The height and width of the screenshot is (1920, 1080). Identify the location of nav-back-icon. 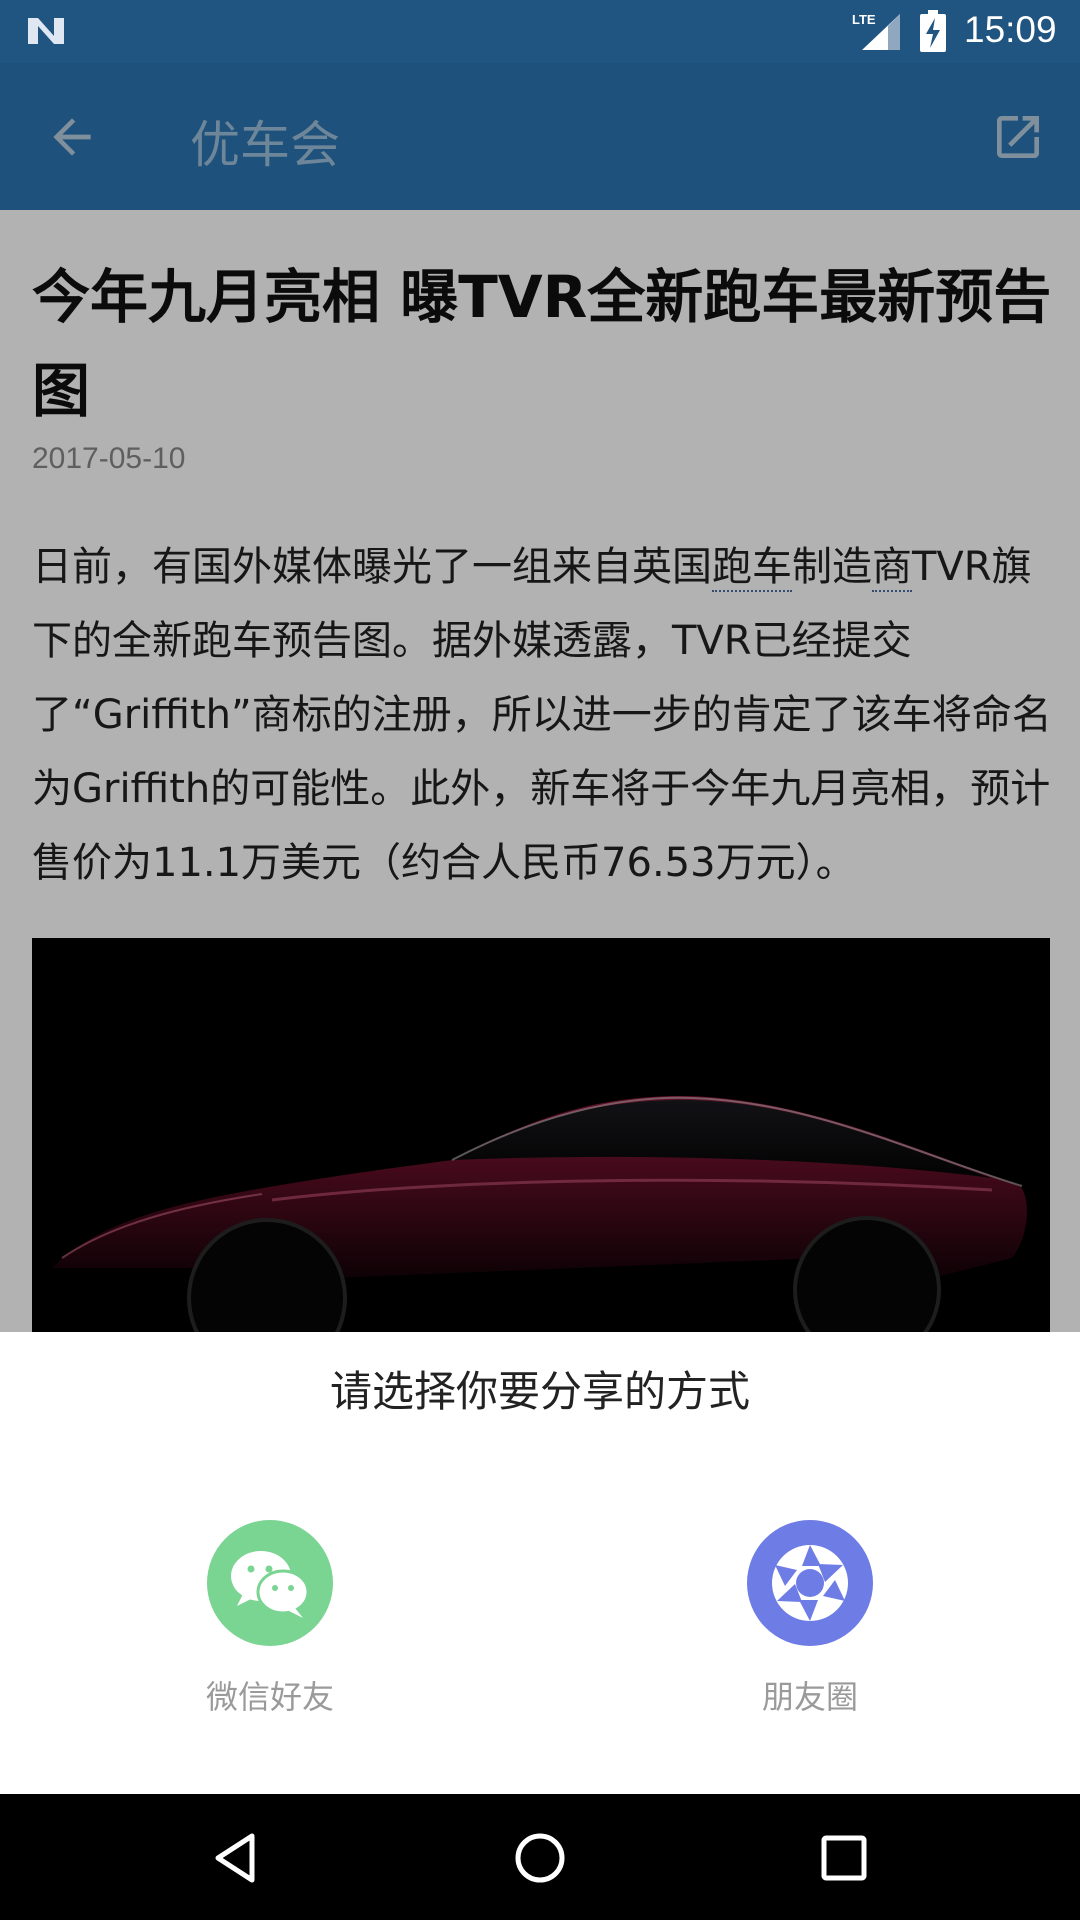
(236, 1858).